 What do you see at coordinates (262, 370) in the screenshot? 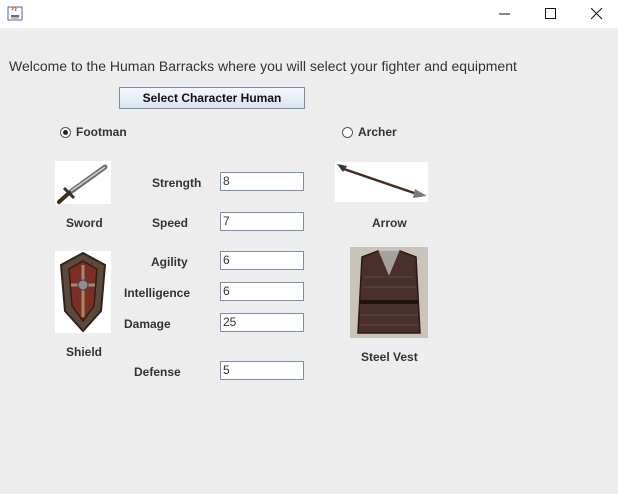
I see `defense-field: 5` at bounding box center [262, 370].